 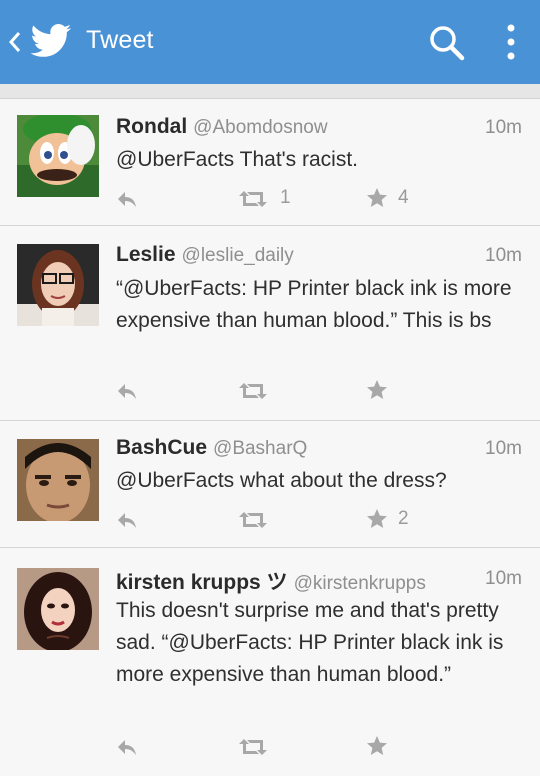 I want to click on more-vertical-icon, so click(x=511, y=42).